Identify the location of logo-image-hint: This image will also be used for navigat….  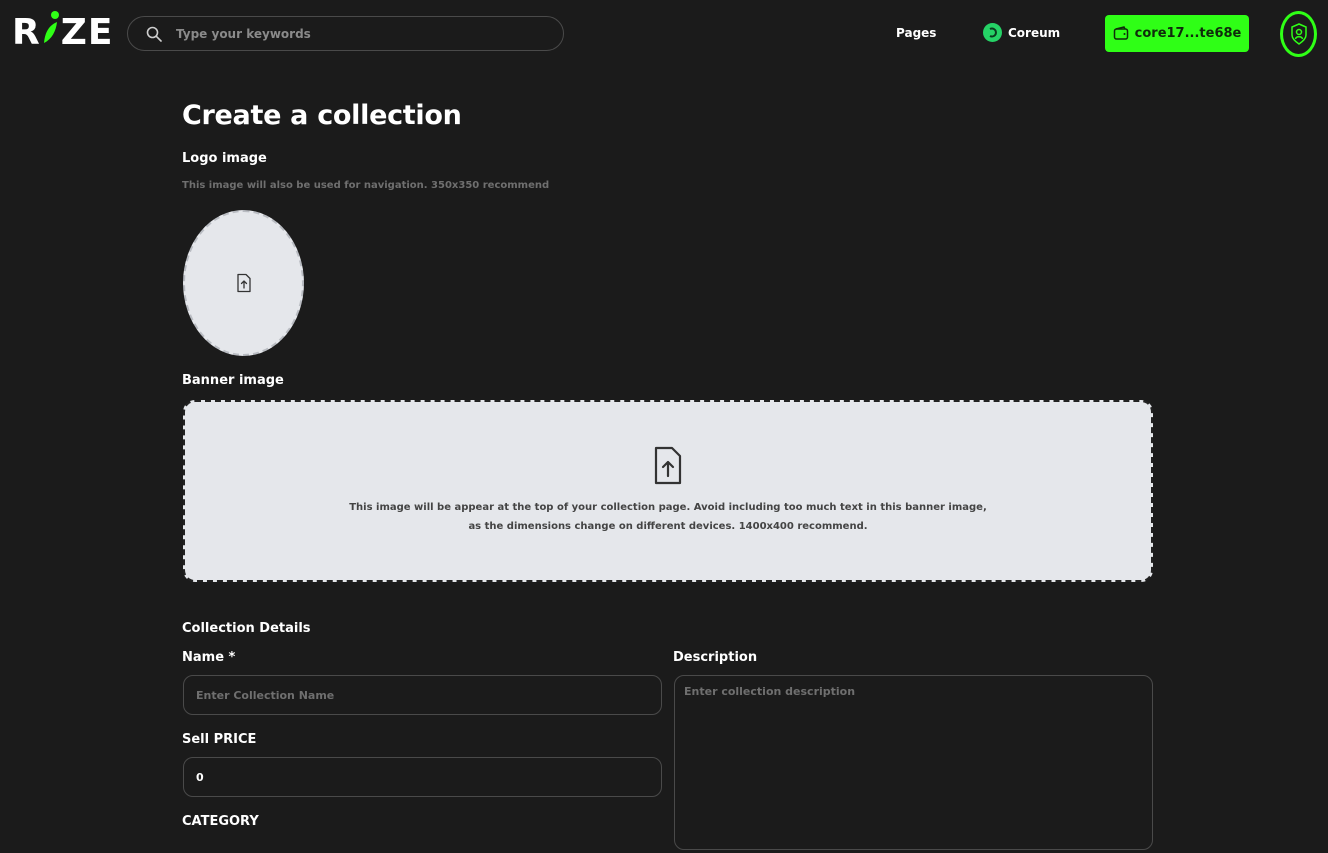
(366, 185).